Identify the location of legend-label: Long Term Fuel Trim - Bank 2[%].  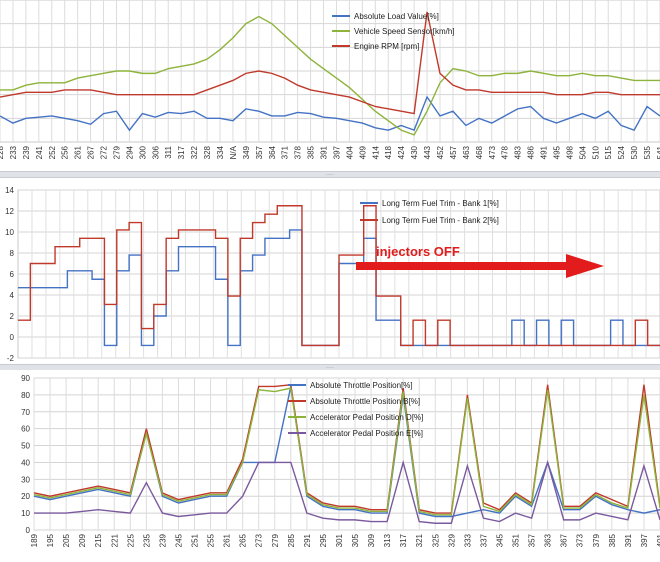
(440, 220).